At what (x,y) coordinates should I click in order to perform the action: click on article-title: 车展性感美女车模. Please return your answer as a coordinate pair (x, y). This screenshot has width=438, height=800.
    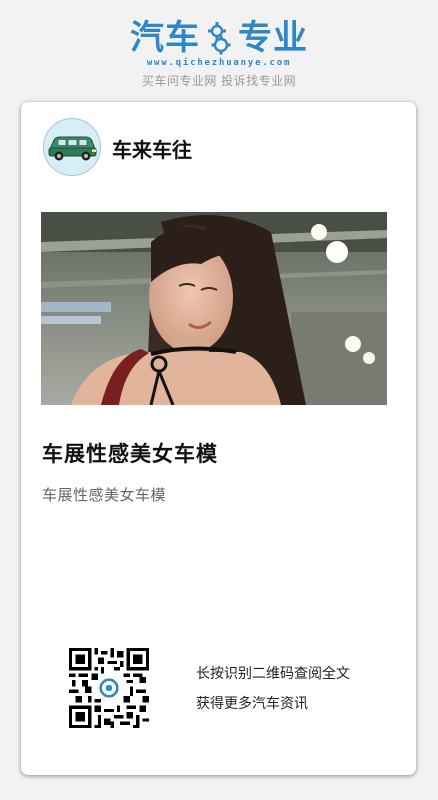
    Looking at the image, I should click on (130, 453).